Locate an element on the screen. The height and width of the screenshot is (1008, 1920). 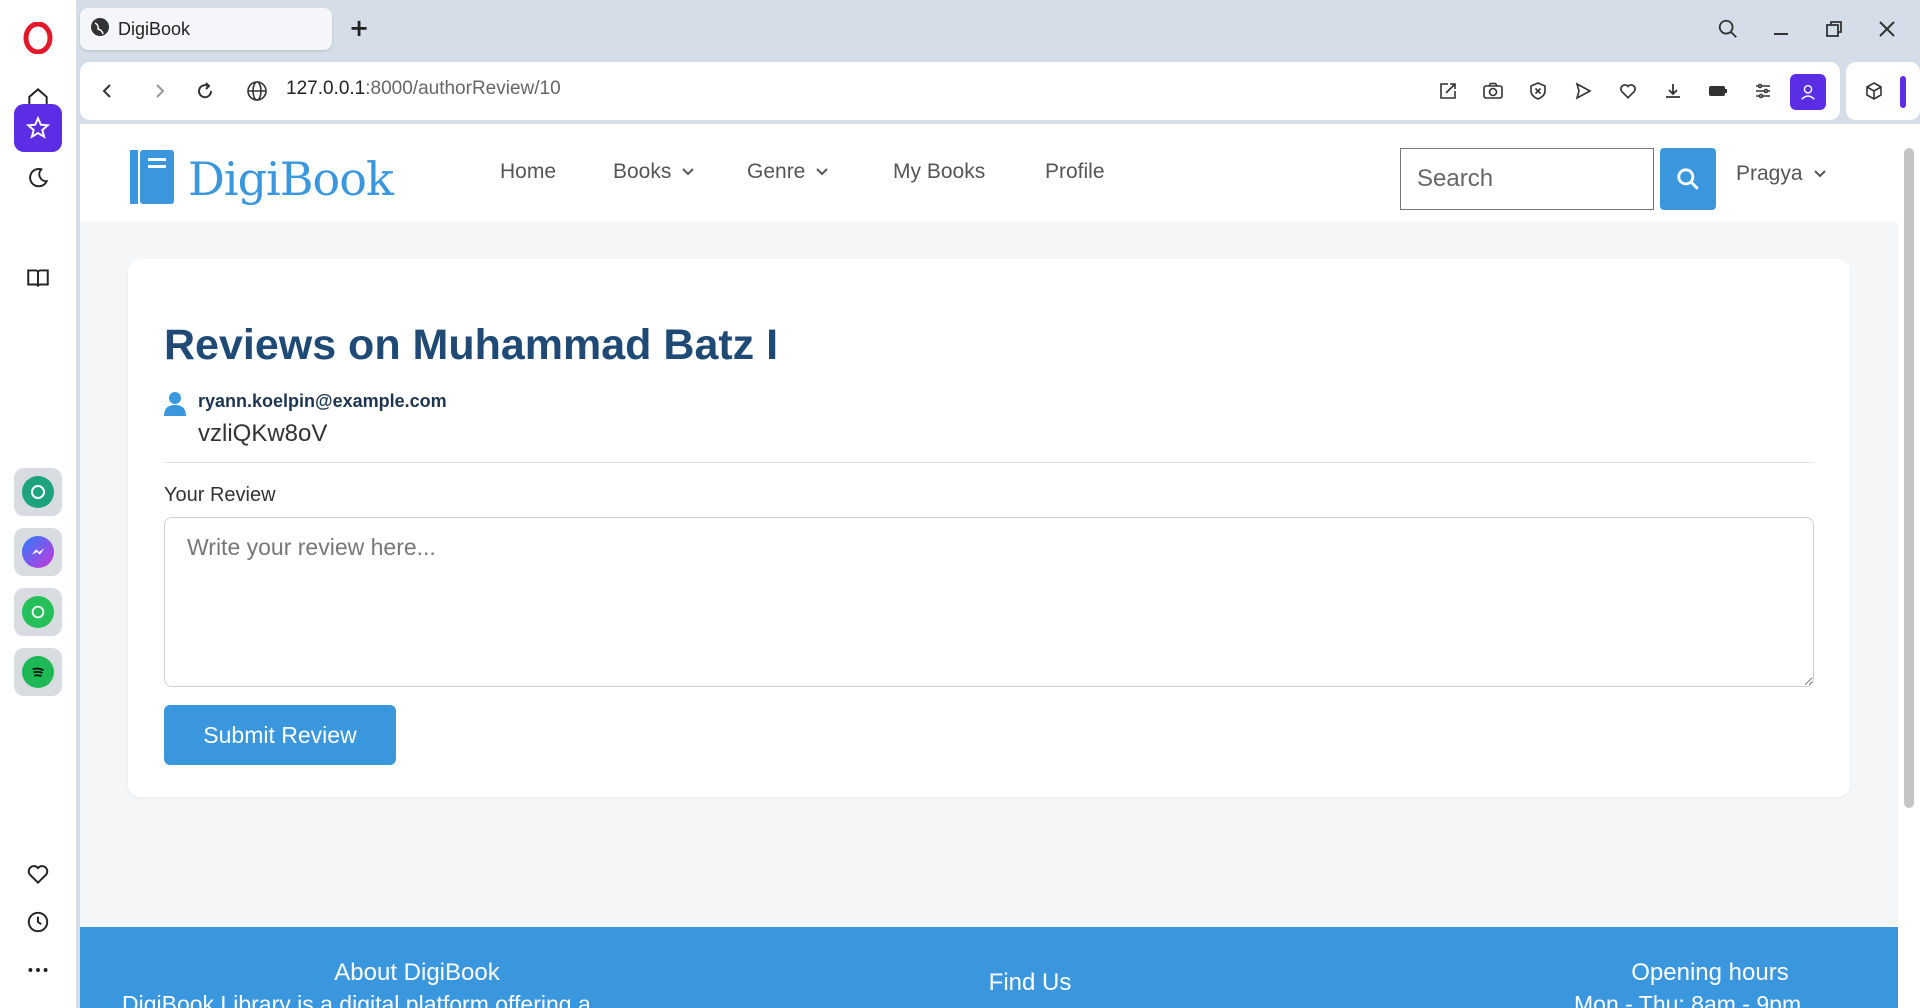
review-item: ryann.koelpin@example.com vzliQKw8oV is located at coordinates (305, 419).